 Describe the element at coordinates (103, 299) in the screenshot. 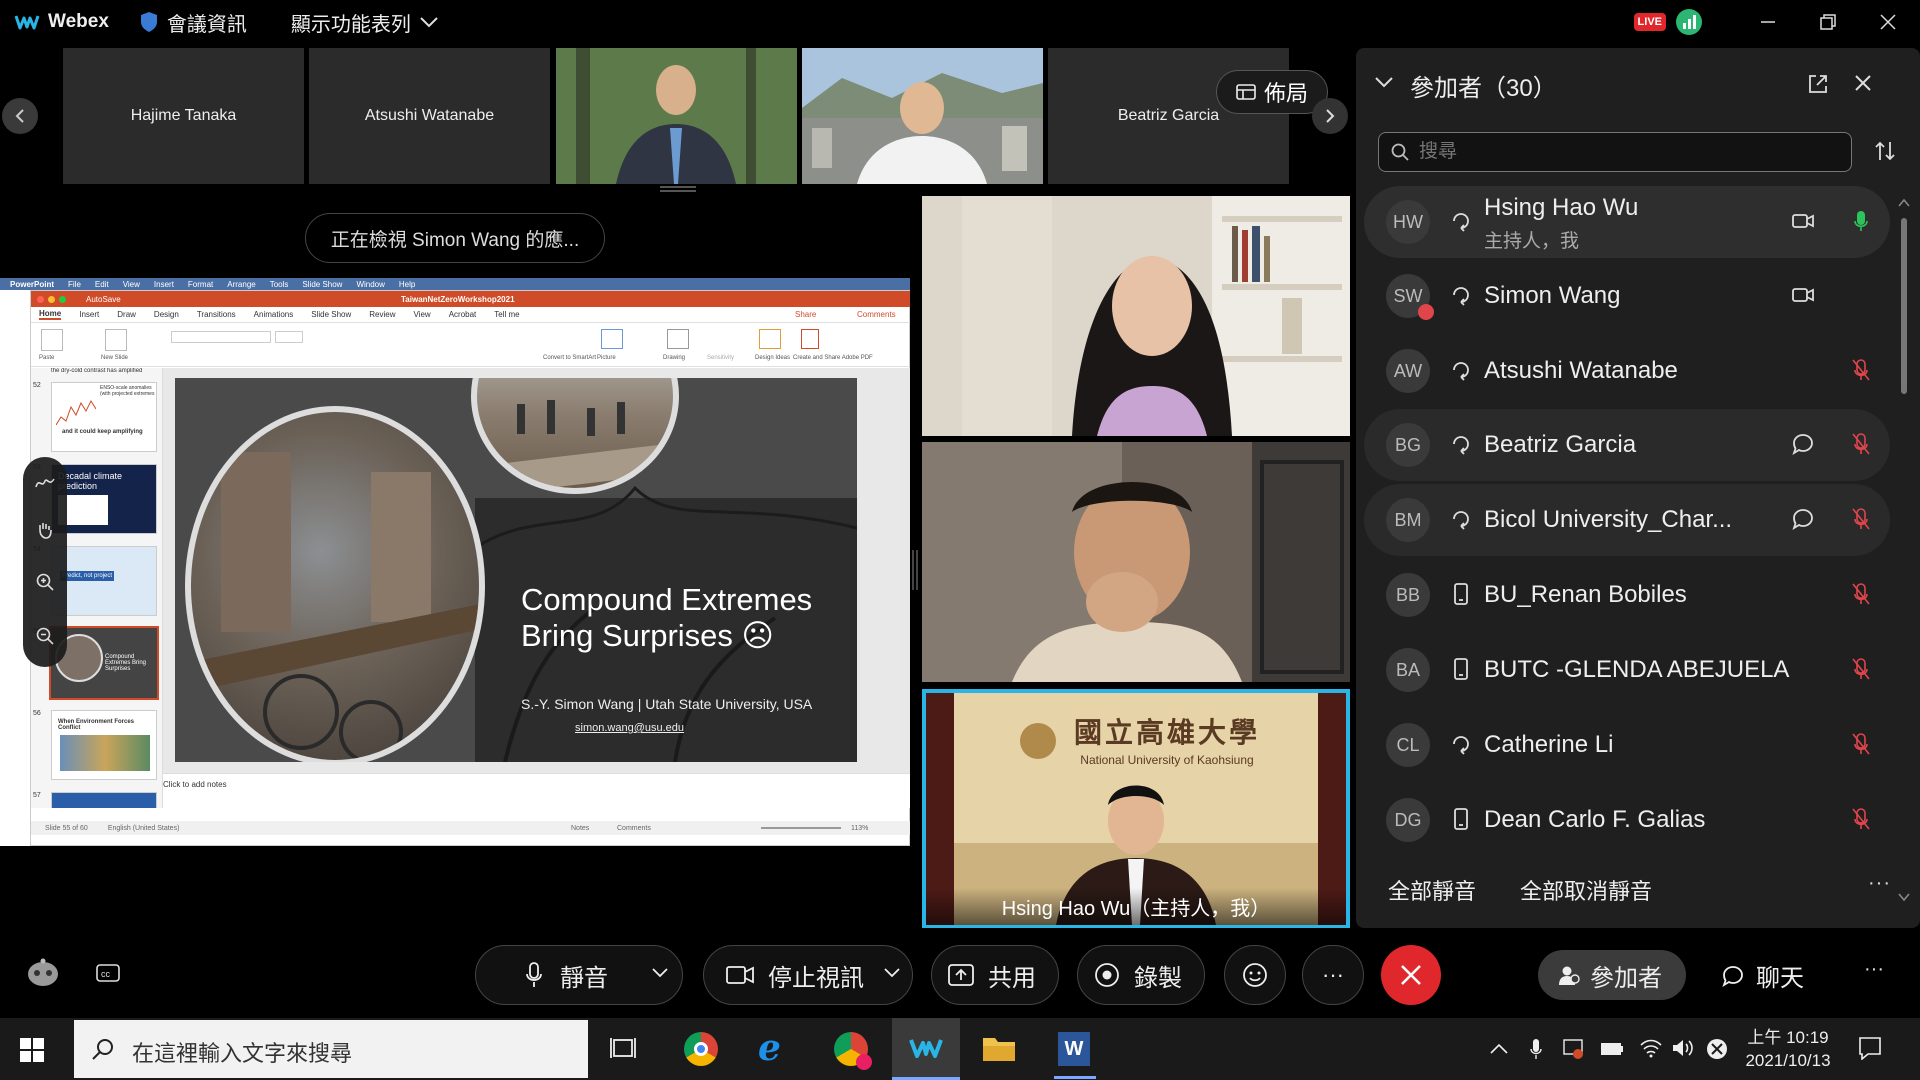

I see `autosave-label: AutoSave` at that location.